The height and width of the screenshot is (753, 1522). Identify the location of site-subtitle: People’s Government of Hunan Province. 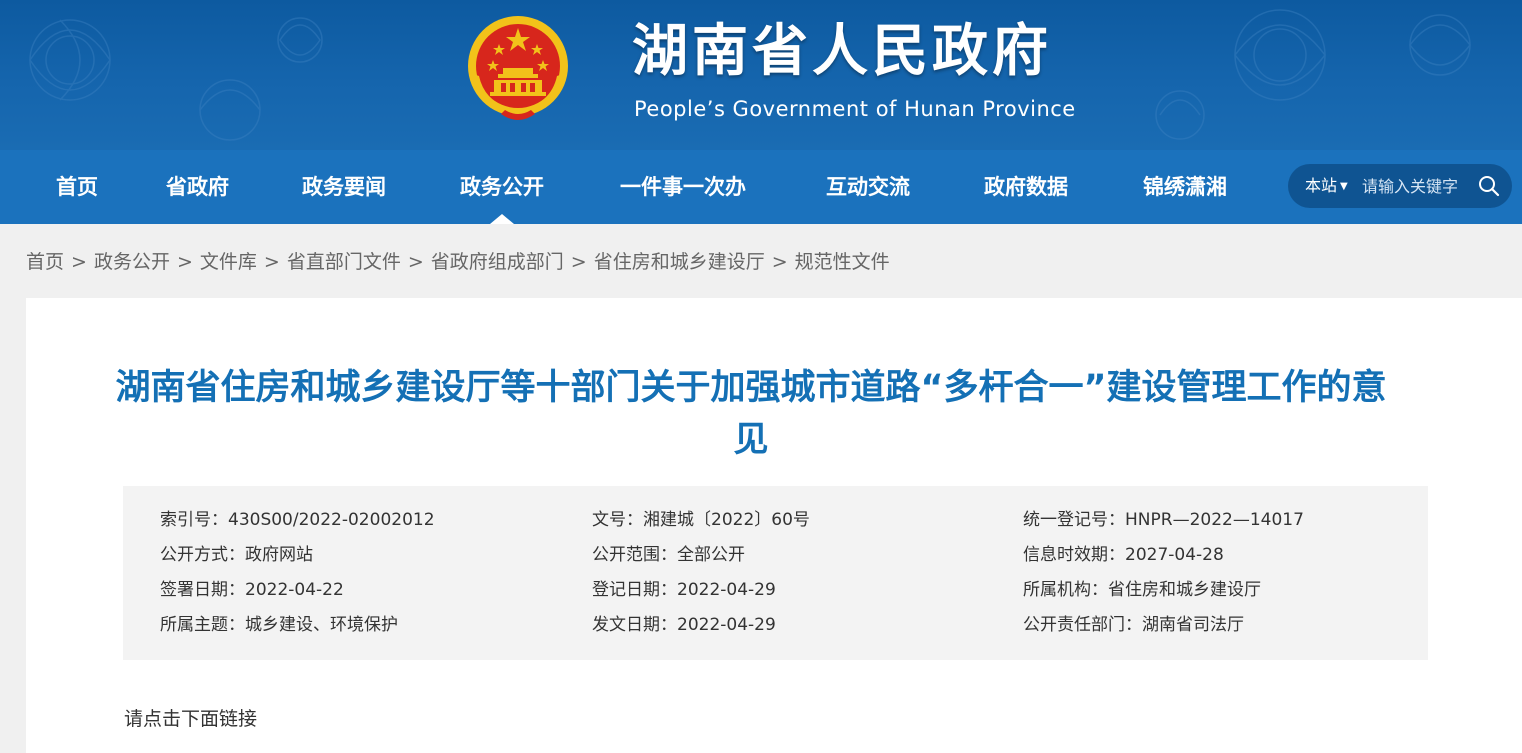
(855, 109).